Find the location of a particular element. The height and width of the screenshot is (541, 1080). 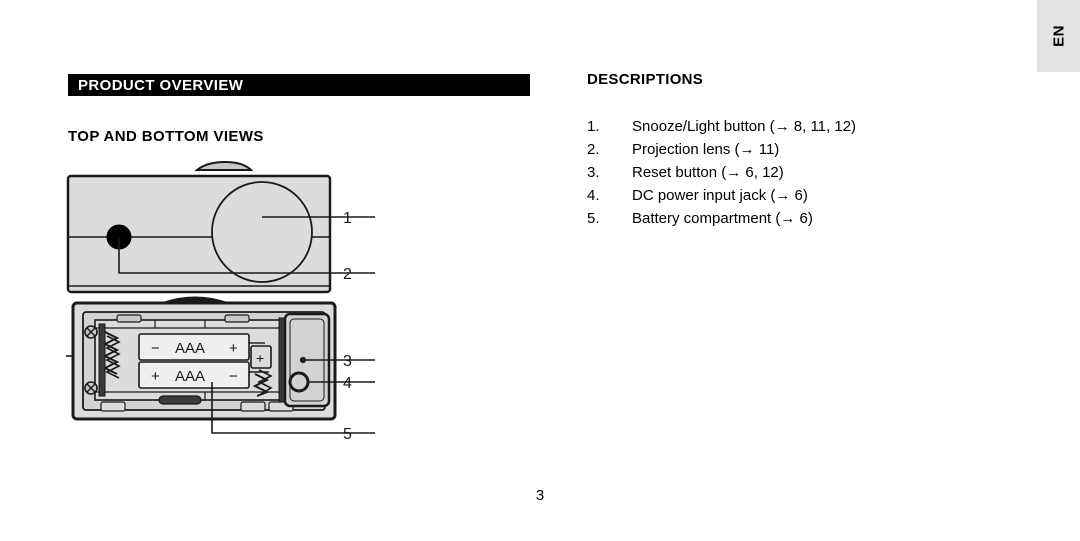

battery-top-plus: + is located at coordinates (233, 348).